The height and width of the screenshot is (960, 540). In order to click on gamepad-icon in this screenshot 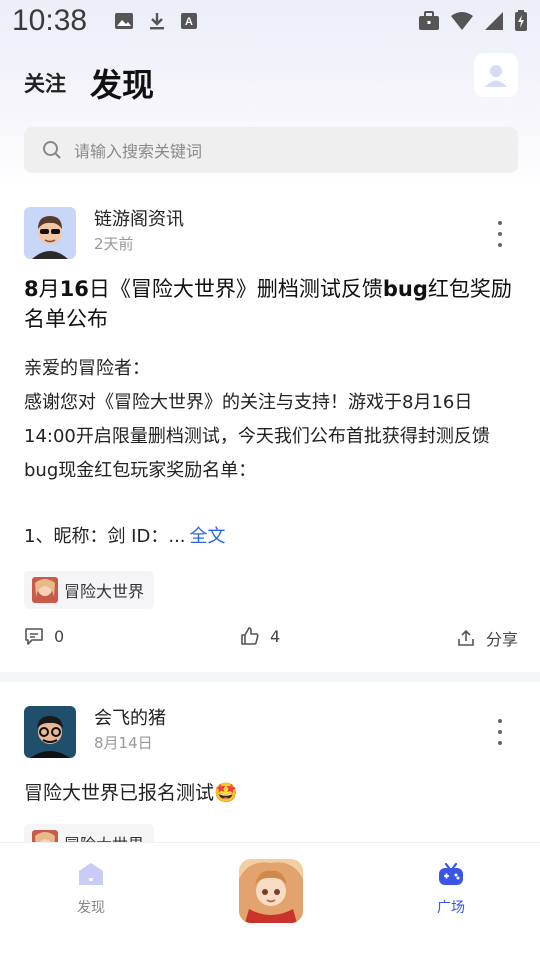, I will do `click(451, 873)`.